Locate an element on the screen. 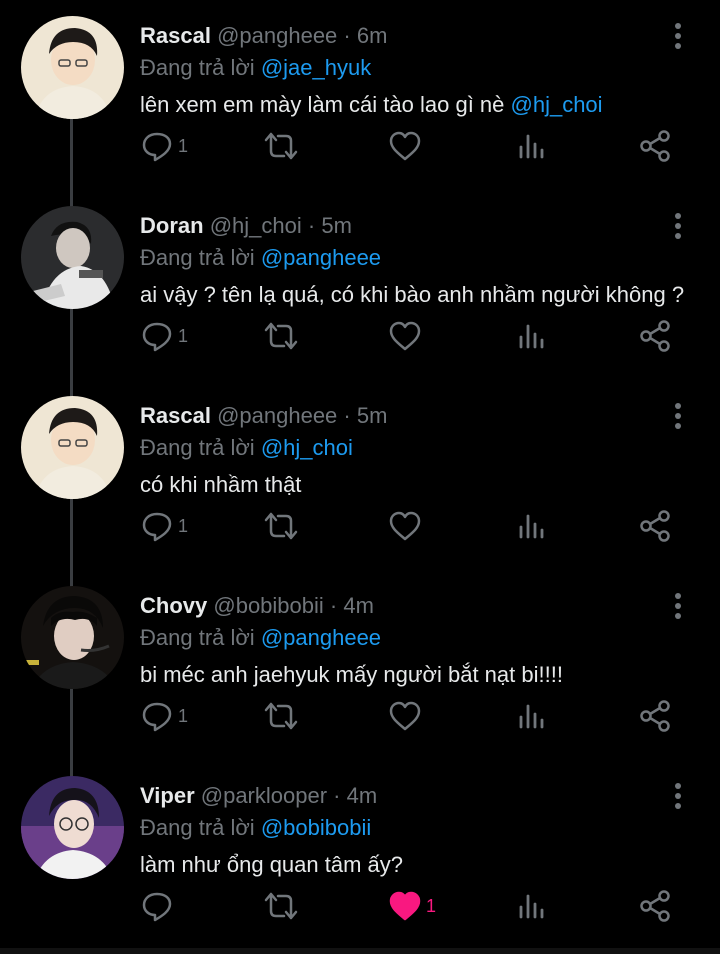  reply-button is located at coordinates (159, 906).